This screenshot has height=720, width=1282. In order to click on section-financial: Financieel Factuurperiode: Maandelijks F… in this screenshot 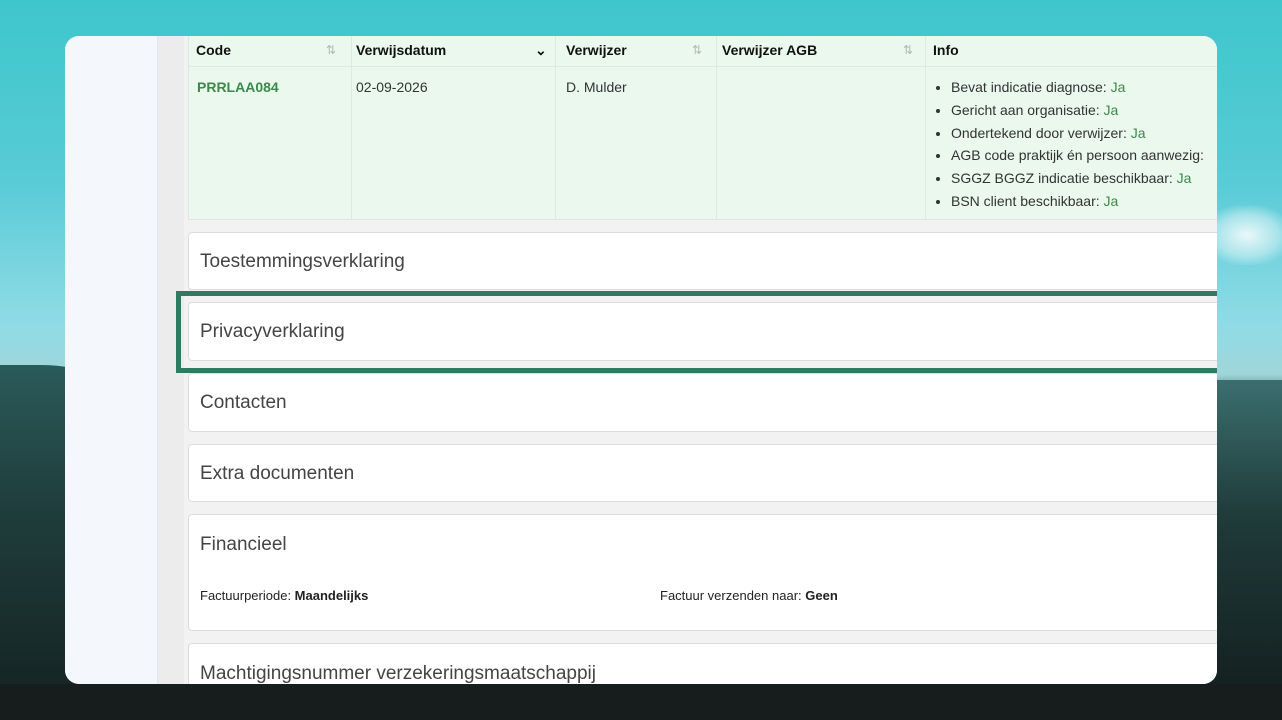, I will do `click(702, 572)`.